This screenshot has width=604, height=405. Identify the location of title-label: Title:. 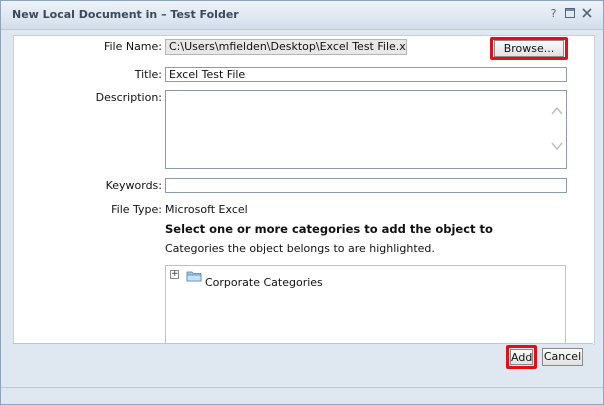
(148, 74).